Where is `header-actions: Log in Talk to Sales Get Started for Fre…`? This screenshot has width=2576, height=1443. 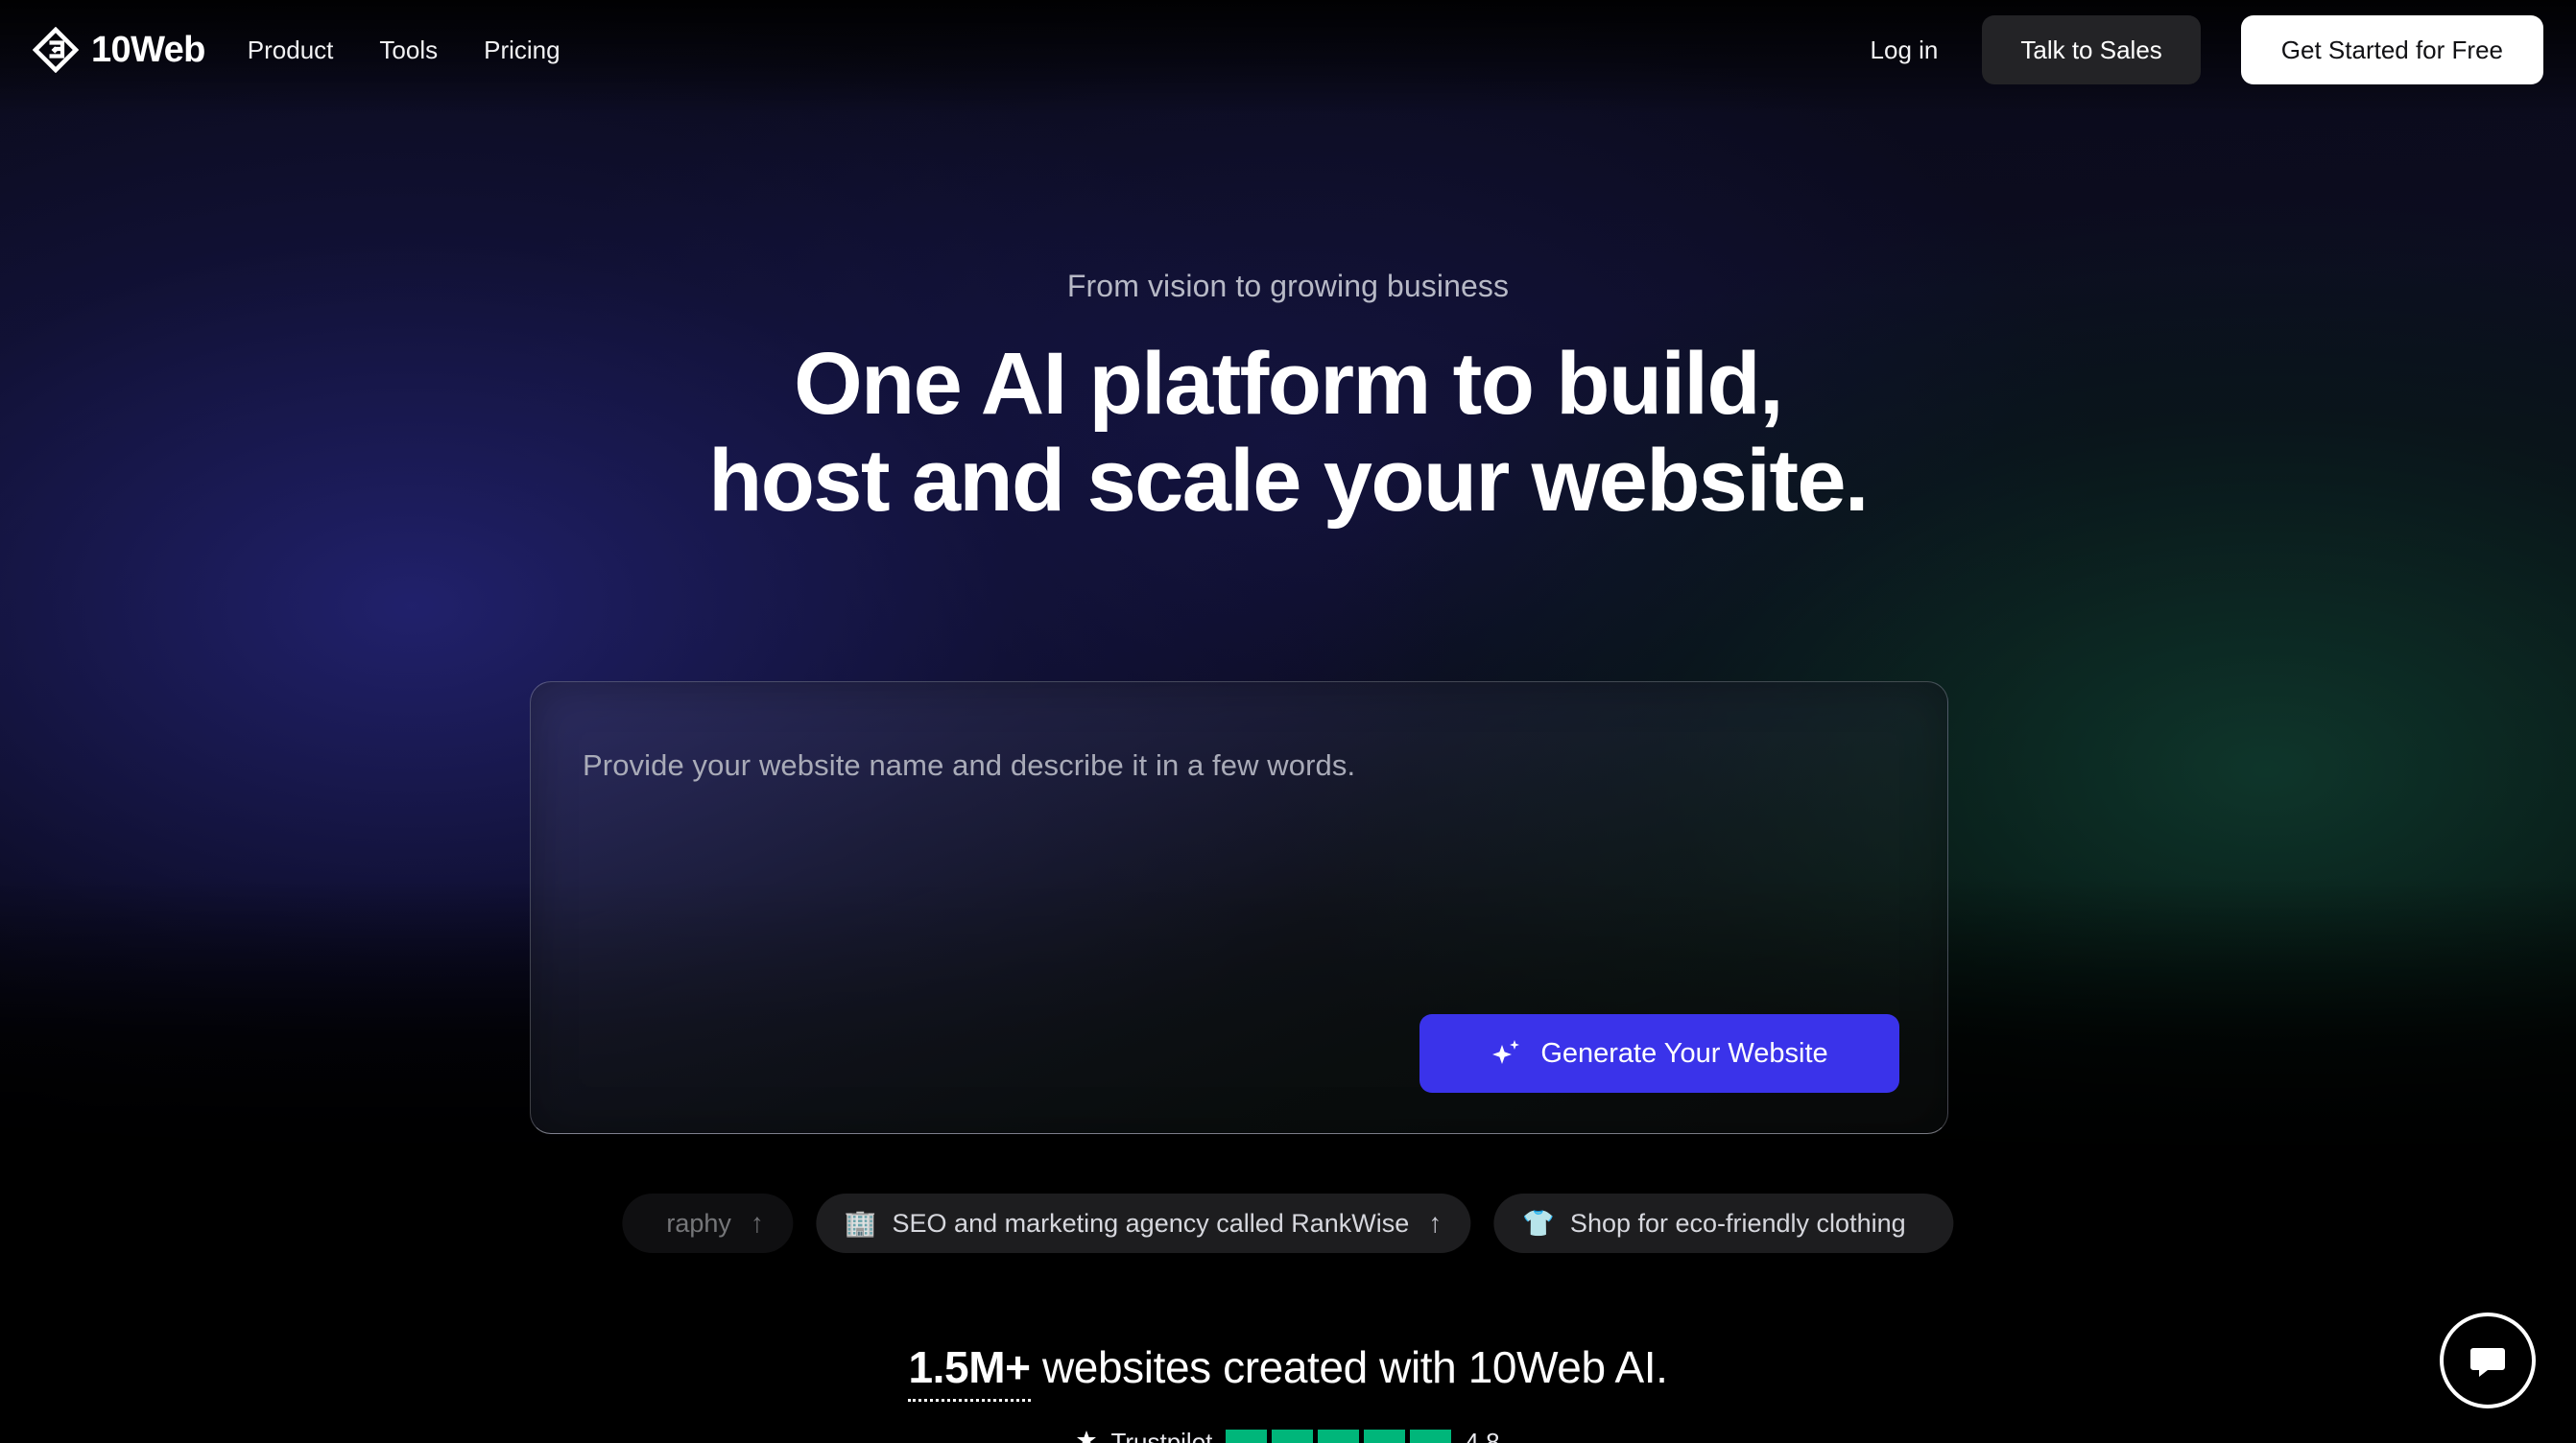 header-actions: Log in Talk to Sales Get Started for Fre… is located at coordinates (2207, 49).